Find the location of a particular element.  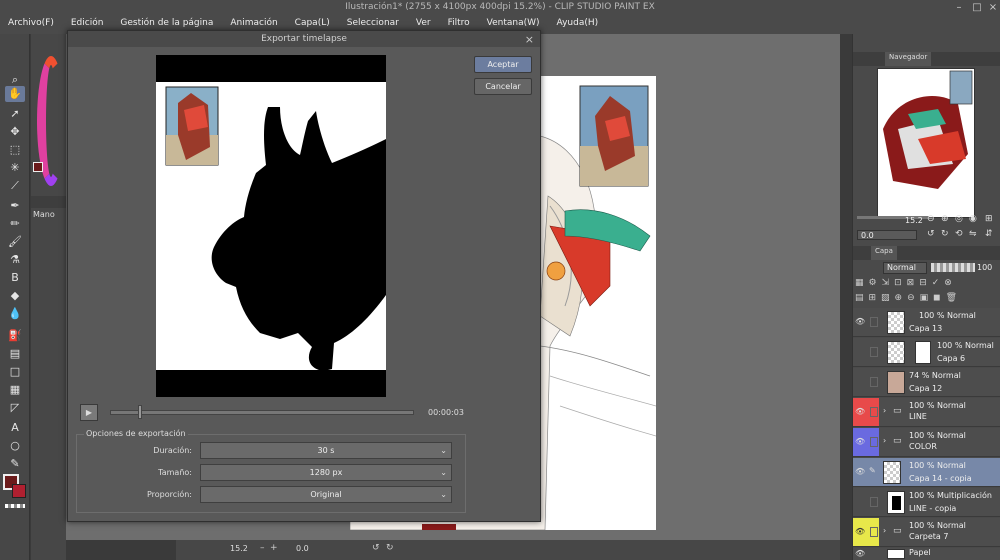

opacity-slider is located at coordinates (953, 267).